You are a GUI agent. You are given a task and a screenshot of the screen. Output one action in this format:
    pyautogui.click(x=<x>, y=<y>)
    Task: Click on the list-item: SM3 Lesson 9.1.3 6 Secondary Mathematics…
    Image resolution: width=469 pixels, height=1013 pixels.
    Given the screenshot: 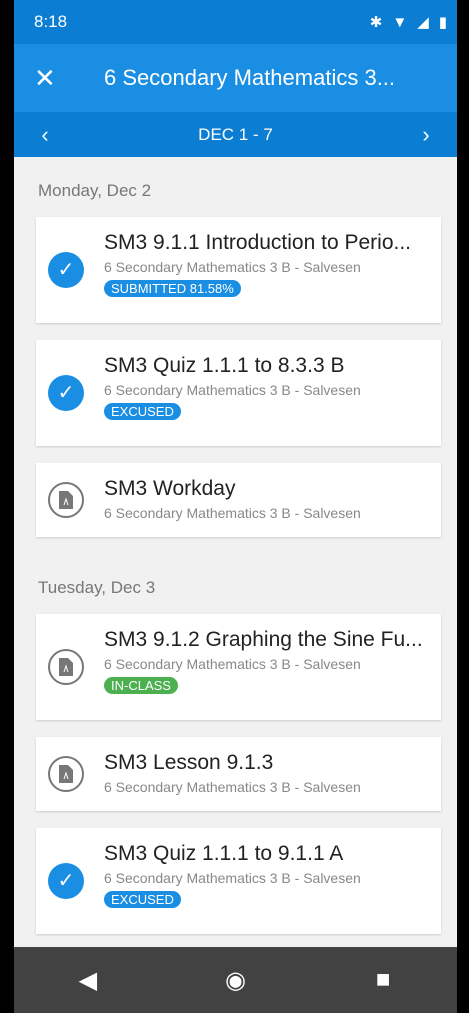 What is the action you would take?
    pyautogui.click(x=238, y=774)
    